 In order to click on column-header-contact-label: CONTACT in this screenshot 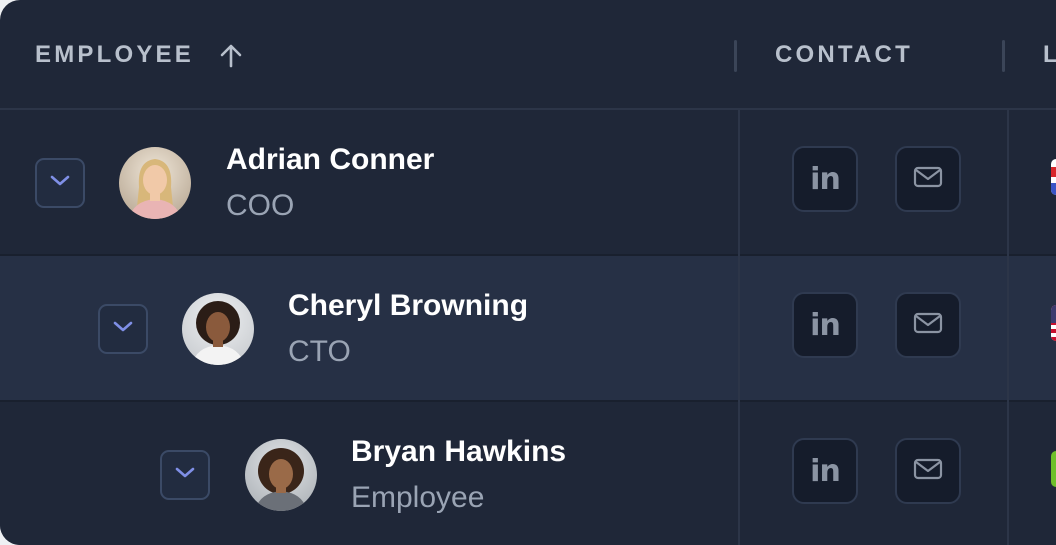, I will do `click(844, 54)`.